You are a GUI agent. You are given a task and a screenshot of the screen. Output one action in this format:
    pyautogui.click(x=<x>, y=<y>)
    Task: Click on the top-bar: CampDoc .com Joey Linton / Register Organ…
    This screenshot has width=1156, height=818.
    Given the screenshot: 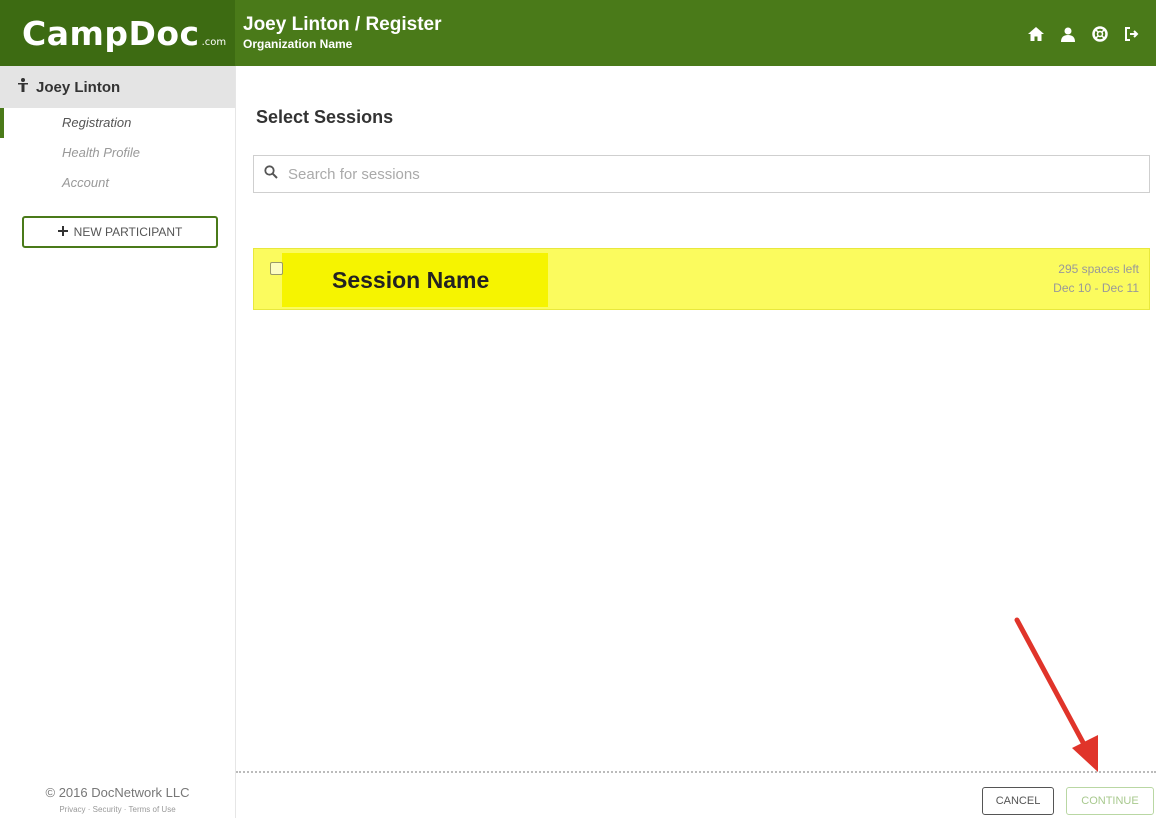 What is the action you would take?
    pyautogui.click(x=578, y=33)
    